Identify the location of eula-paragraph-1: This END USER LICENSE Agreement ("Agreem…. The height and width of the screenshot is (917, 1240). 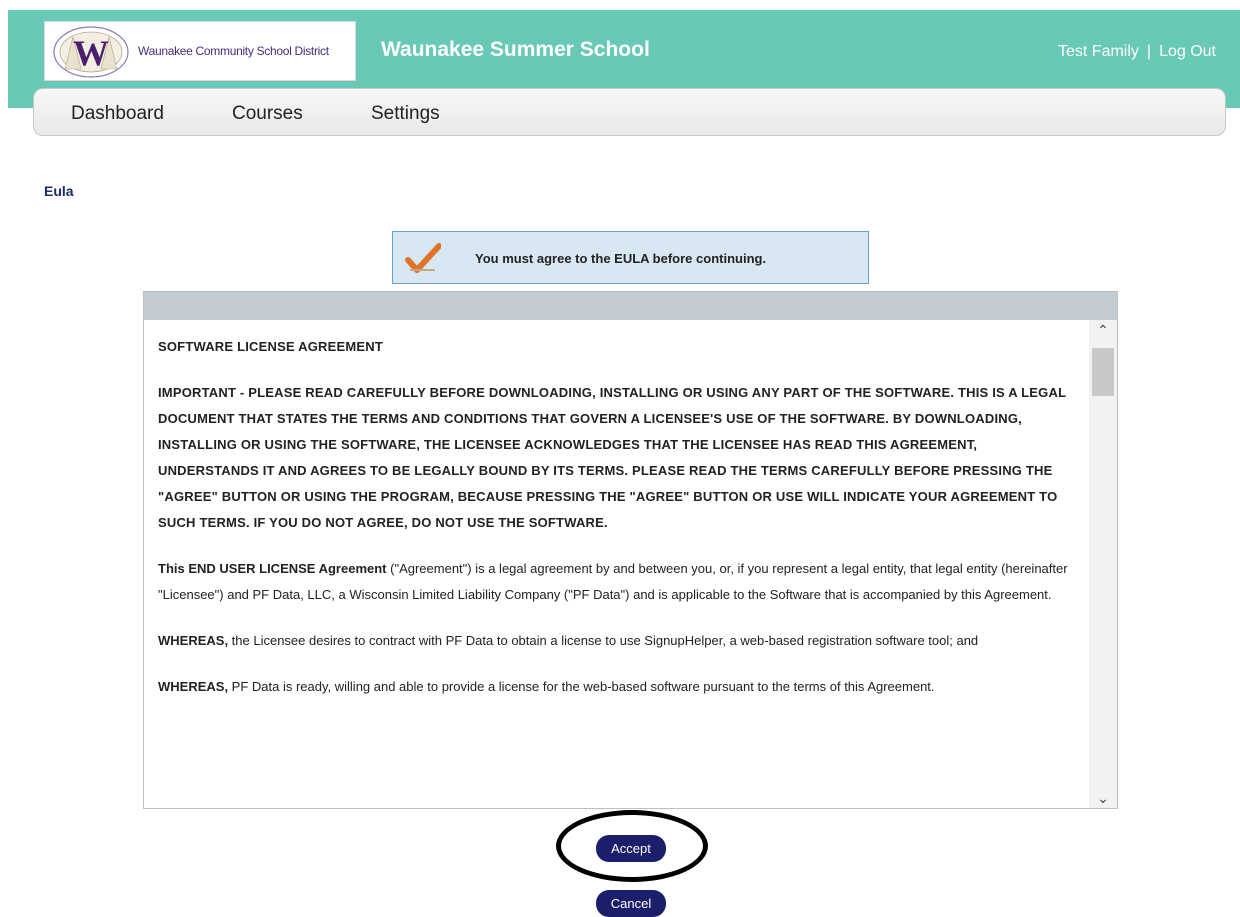
(617, 582).